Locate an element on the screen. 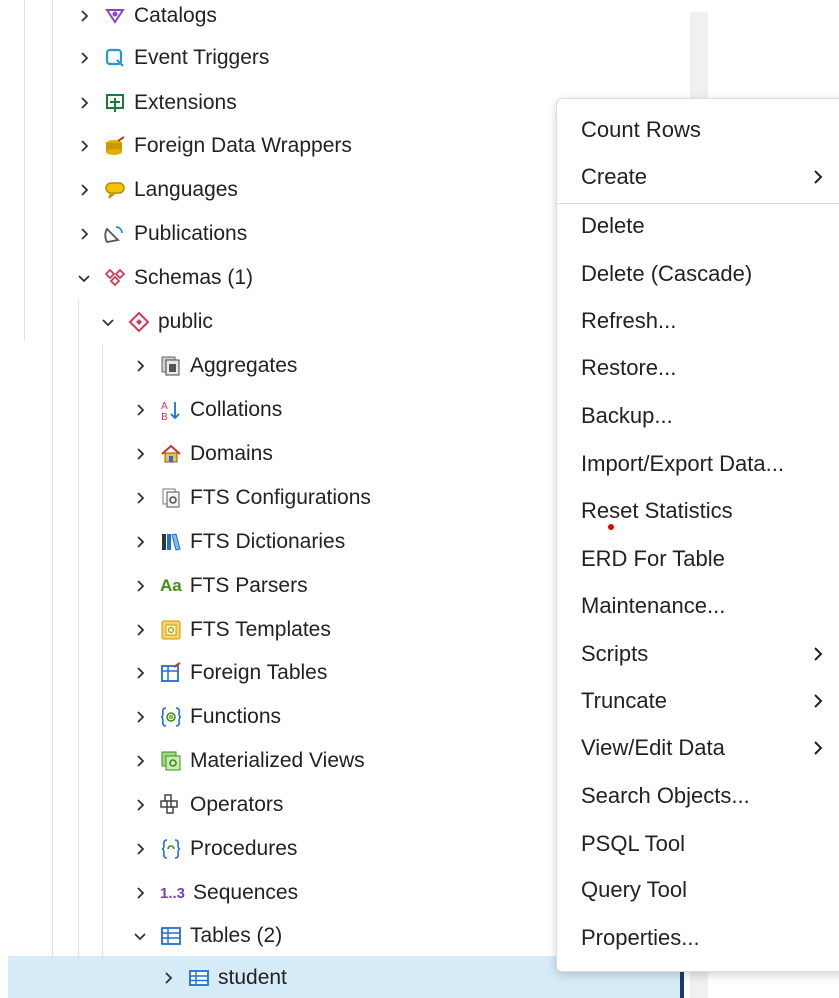 The height and width of the screenshot is (998, 839). tree-item-sequences: 1..3 Sequences is located at coordinates (213, 893).